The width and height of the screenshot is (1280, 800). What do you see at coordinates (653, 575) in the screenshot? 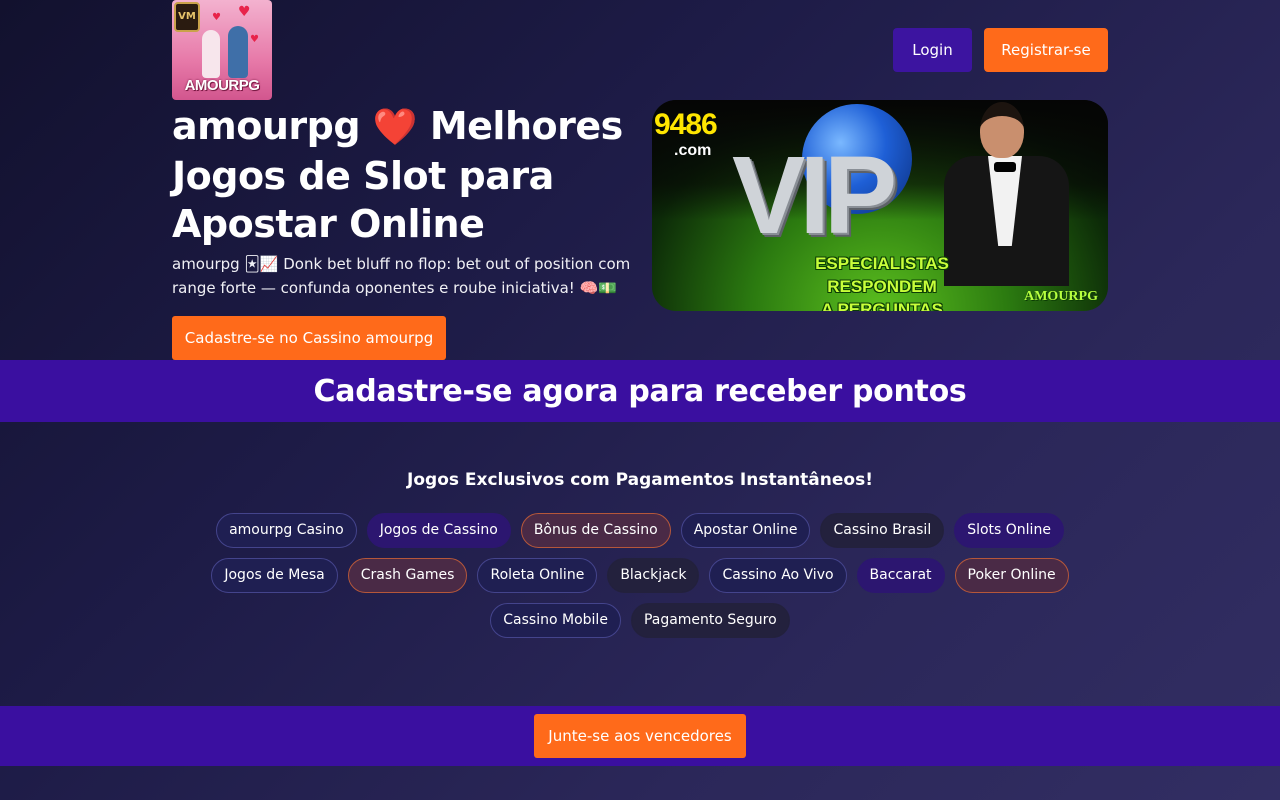
I see `game-tag: Blackjack` at bounding box center [653, 575].